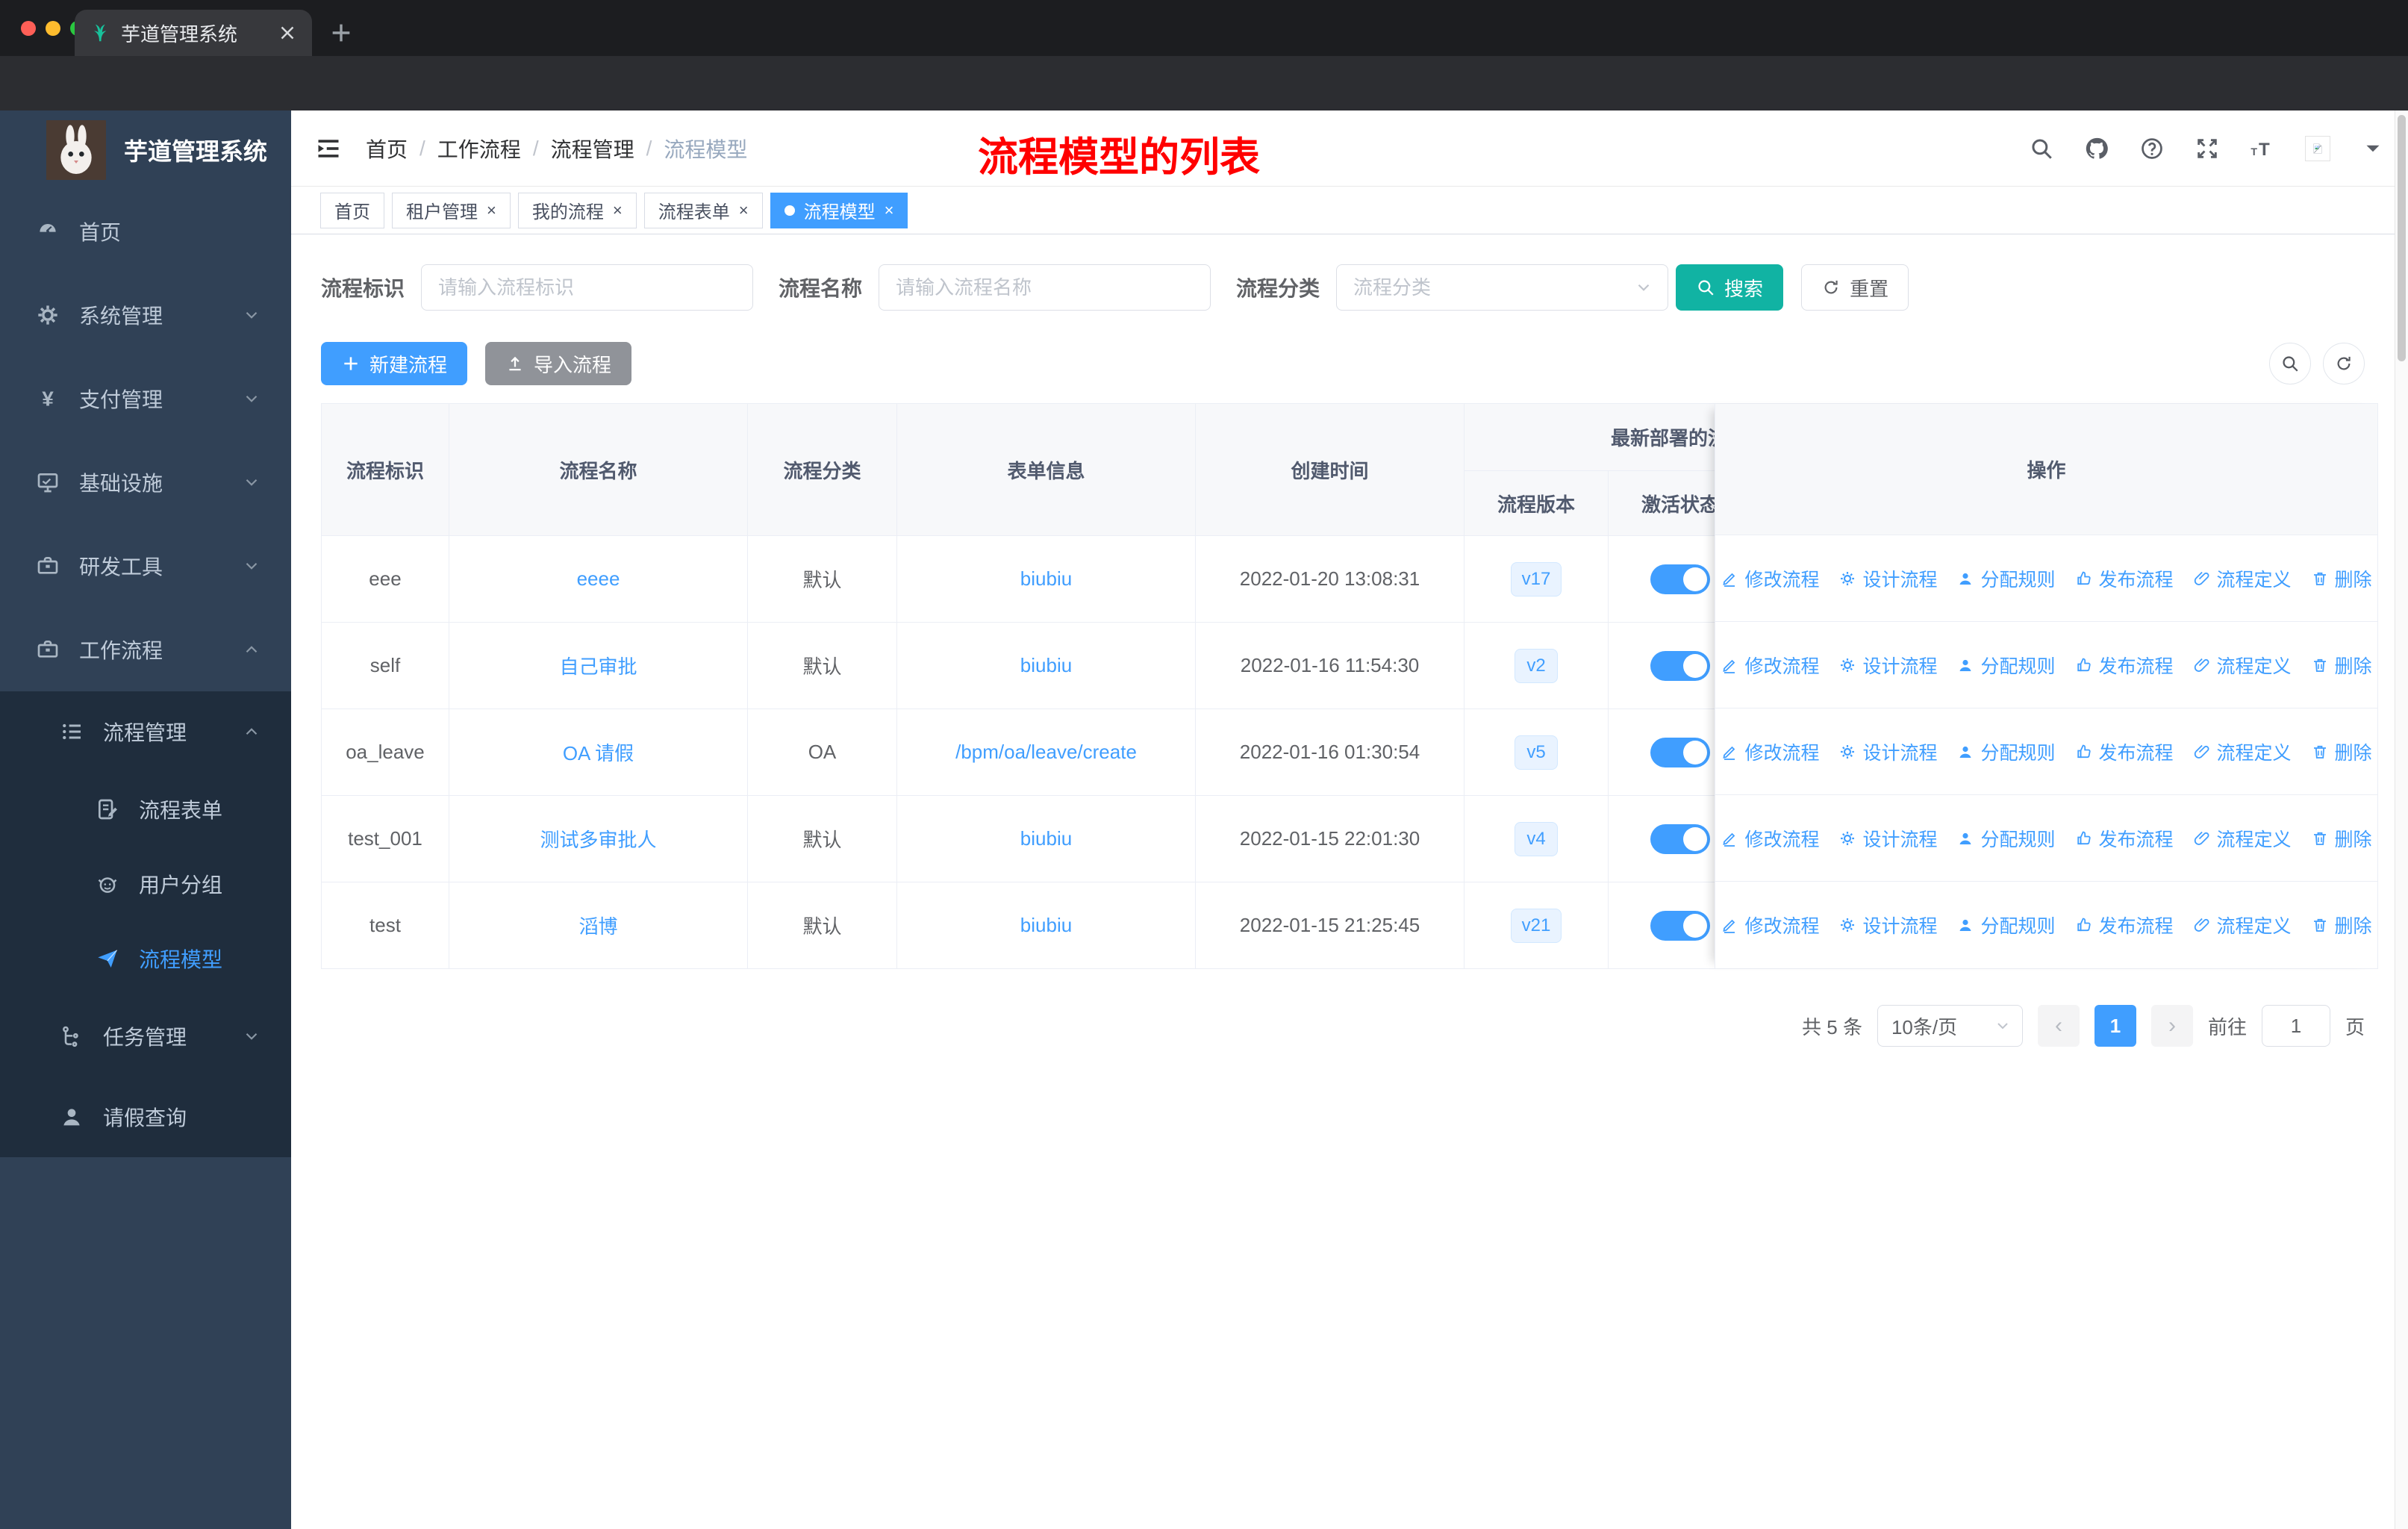 The width and height of the screenshot is (2408, 1529). Describe the element at coordinates (592, 149) in the screenshot. I see `breadcrumb-item: 流程管理` at that location.